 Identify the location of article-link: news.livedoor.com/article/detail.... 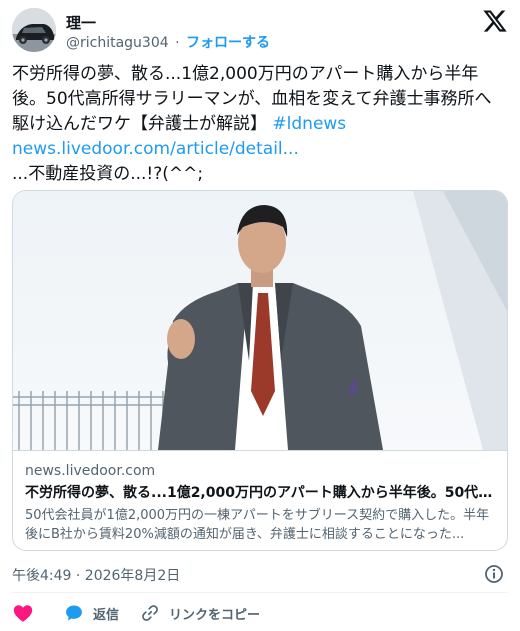
(155, 149).